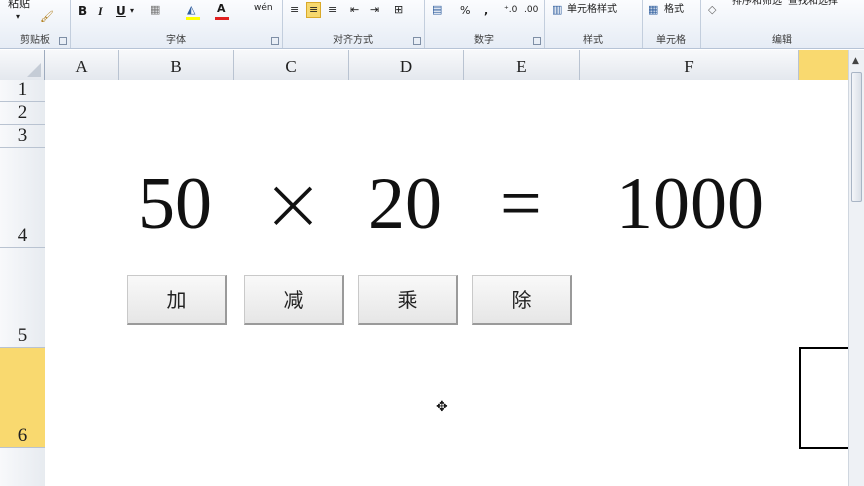 The image size is (864, 486). Describe the element at coordinates (486, 11) in the screenshot. I see `comma-style-button: ,` at that location.